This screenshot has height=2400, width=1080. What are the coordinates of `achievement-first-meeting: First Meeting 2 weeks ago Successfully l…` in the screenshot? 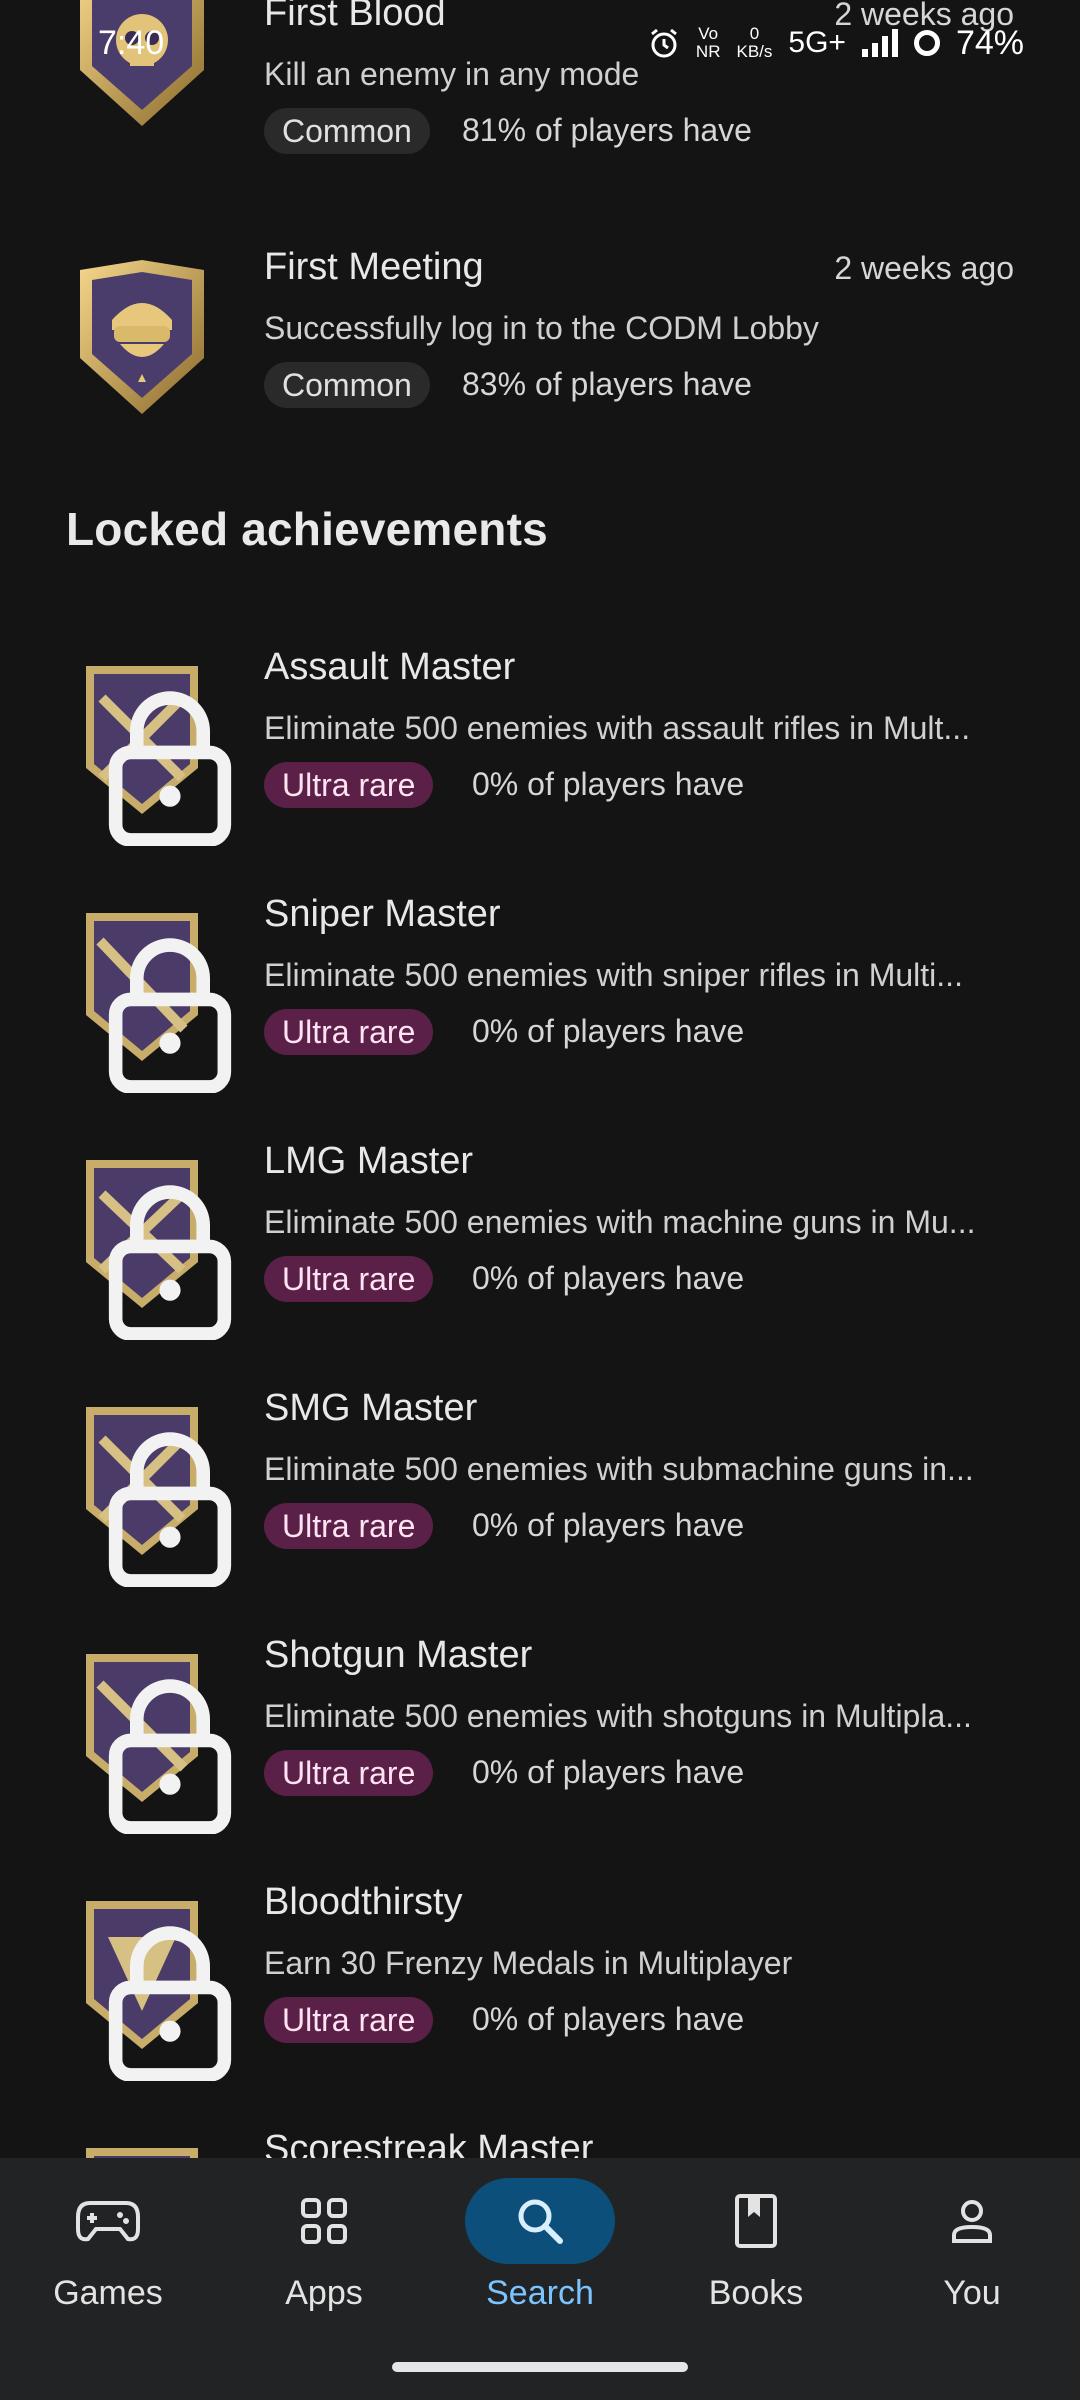 It's located at (540, 356).